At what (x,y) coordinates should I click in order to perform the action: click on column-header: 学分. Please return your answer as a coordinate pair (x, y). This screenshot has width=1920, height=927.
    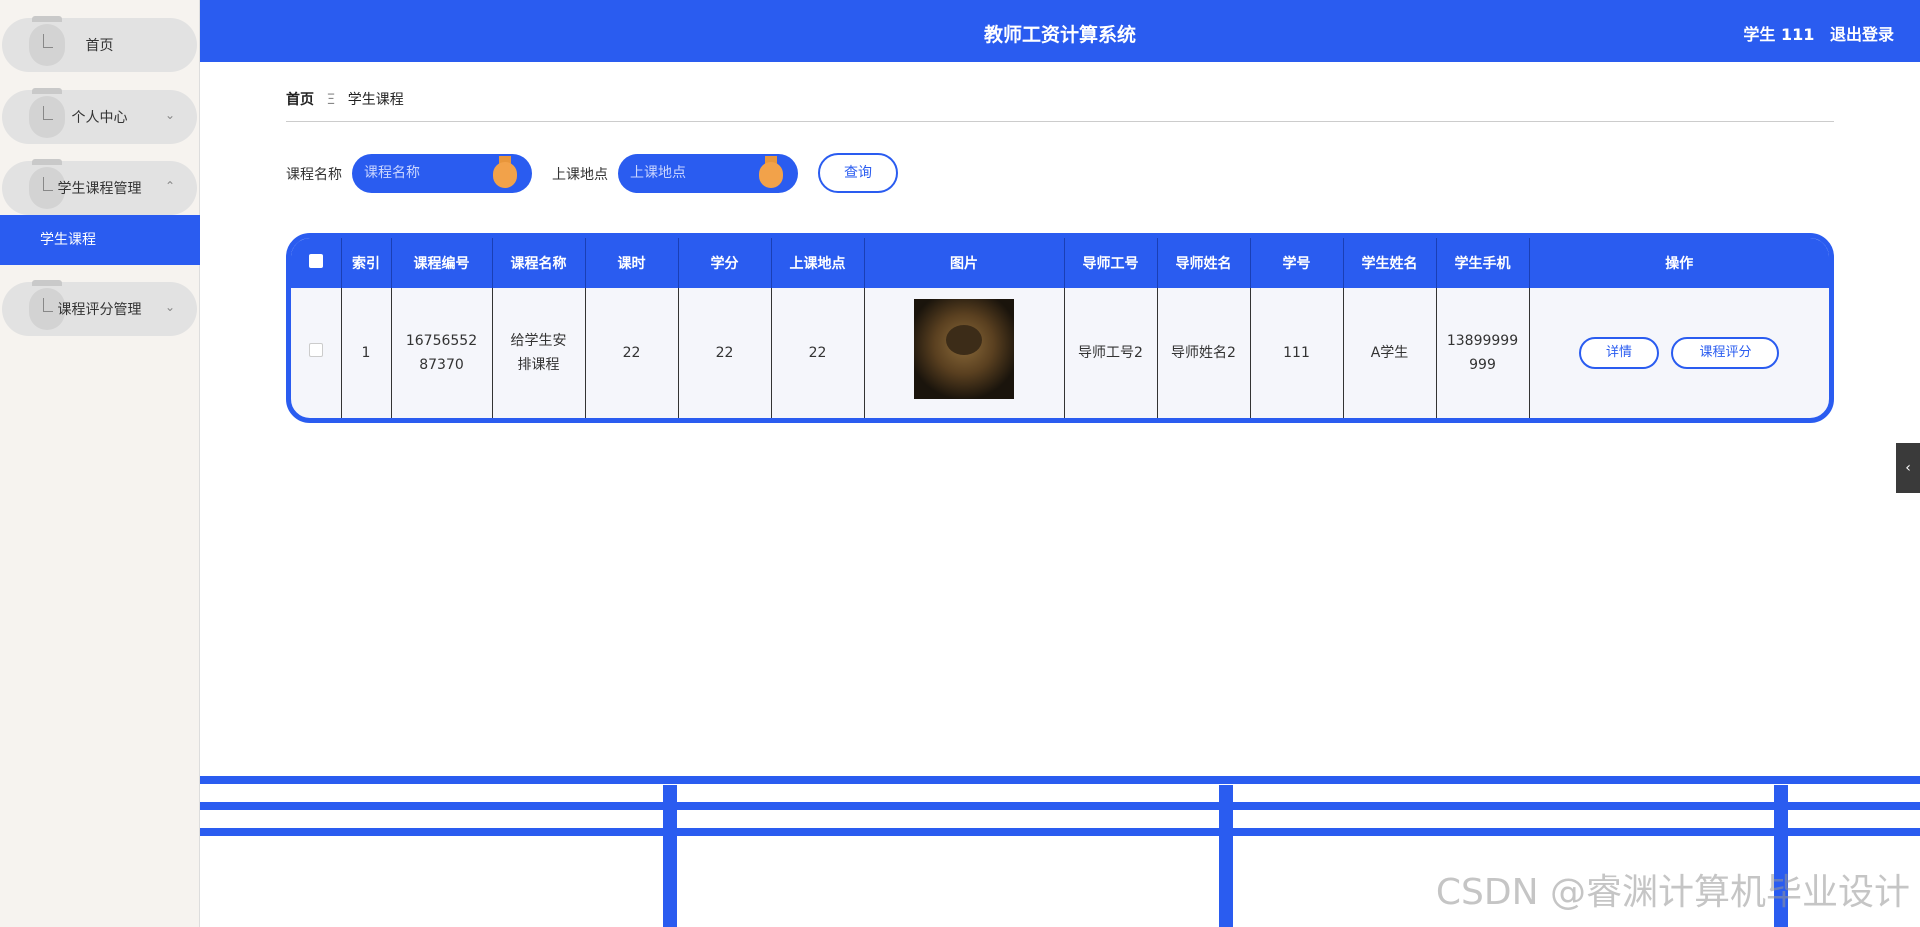
    Looking at the image, I should click on (725, 263).